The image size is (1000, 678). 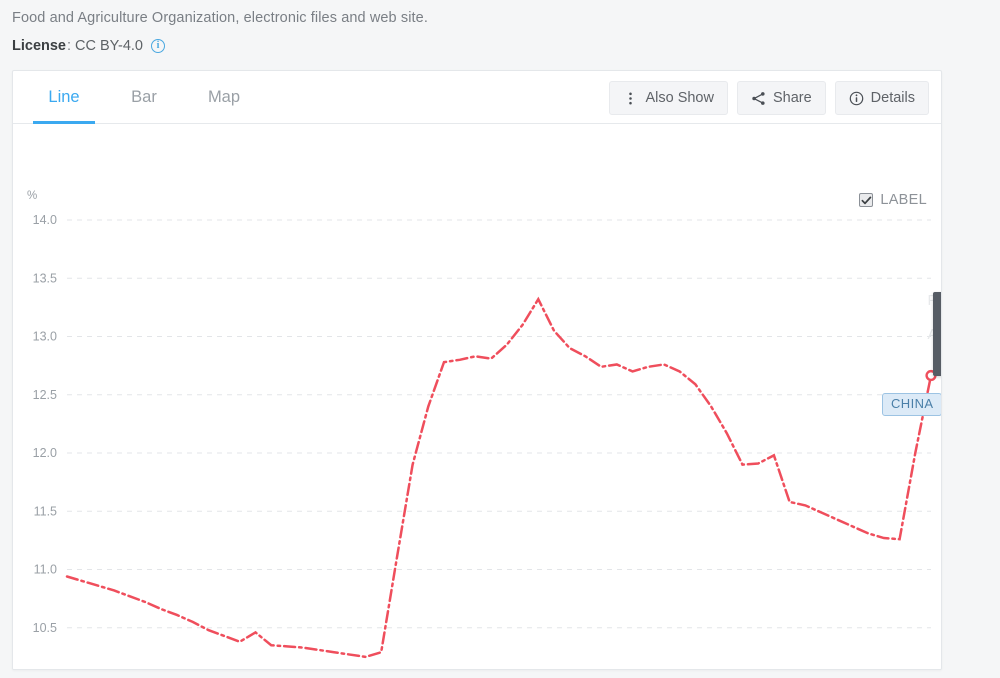 What do you see at coordinates (45, 453) in the screenshot?
I see `svg-text: 12.0` at bounding box center [45, 453].